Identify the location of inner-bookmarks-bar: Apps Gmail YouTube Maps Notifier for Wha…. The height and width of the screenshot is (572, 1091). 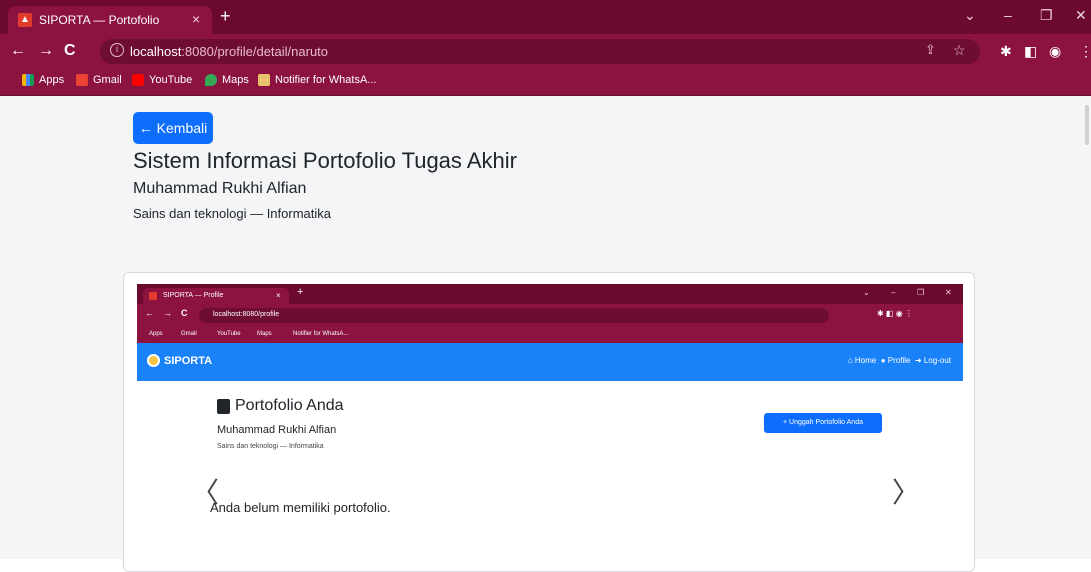
(550, 334).